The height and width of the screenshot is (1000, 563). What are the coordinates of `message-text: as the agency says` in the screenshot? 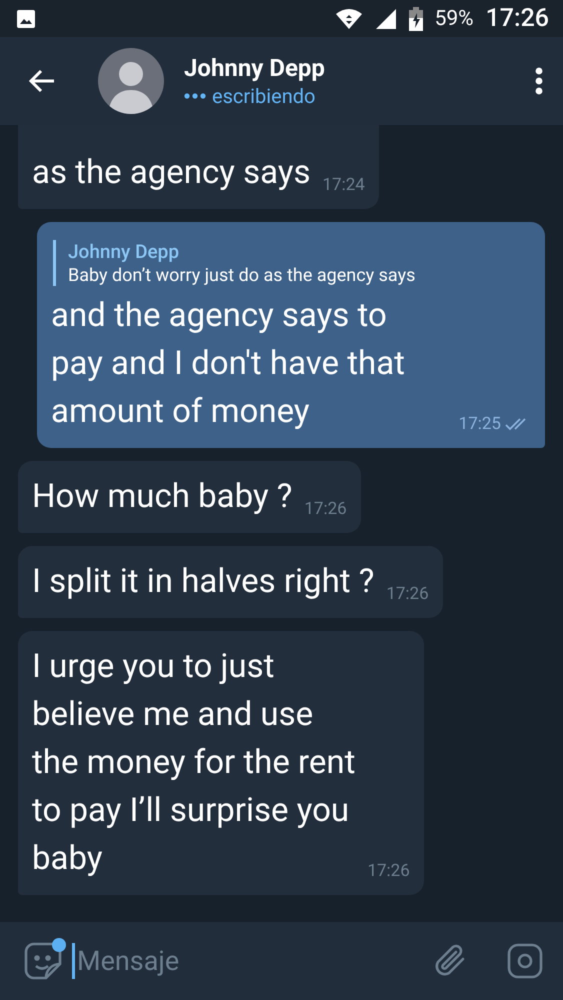 It's located at (171, 173).